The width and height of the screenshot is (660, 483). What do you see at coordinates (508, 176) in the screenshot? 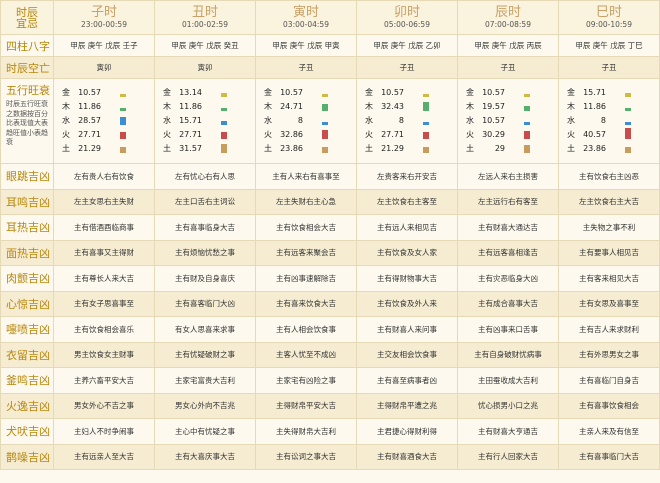
I see `omen-cell: 左远人来右主损害` at bounding box center [508, 176].